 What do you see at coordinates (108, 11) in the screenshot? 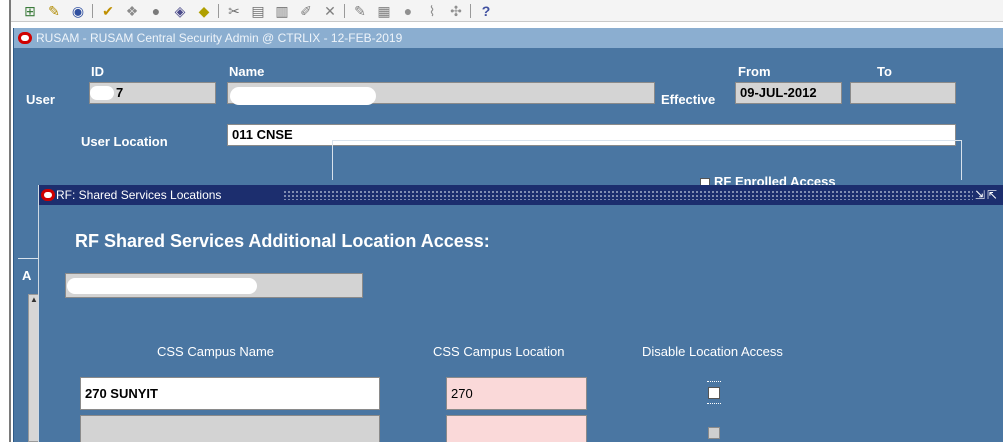
I see `check-icon: ✔` at bounding box center [108, 11].